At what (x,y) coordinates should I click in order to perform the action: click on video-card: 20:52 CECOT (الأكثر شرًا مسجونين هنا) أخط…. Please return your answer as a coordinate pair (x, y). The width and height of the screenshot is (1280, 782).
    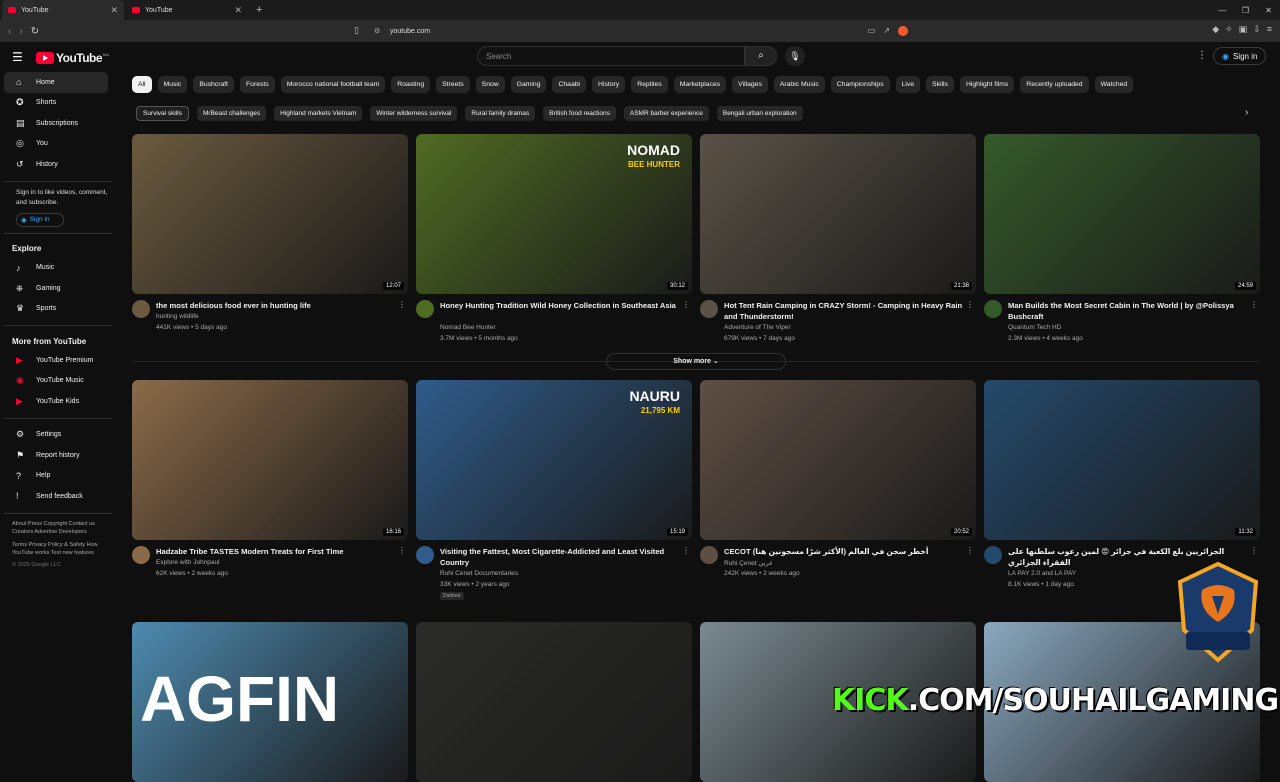
    Looking at the image, I should click on (838, 492).